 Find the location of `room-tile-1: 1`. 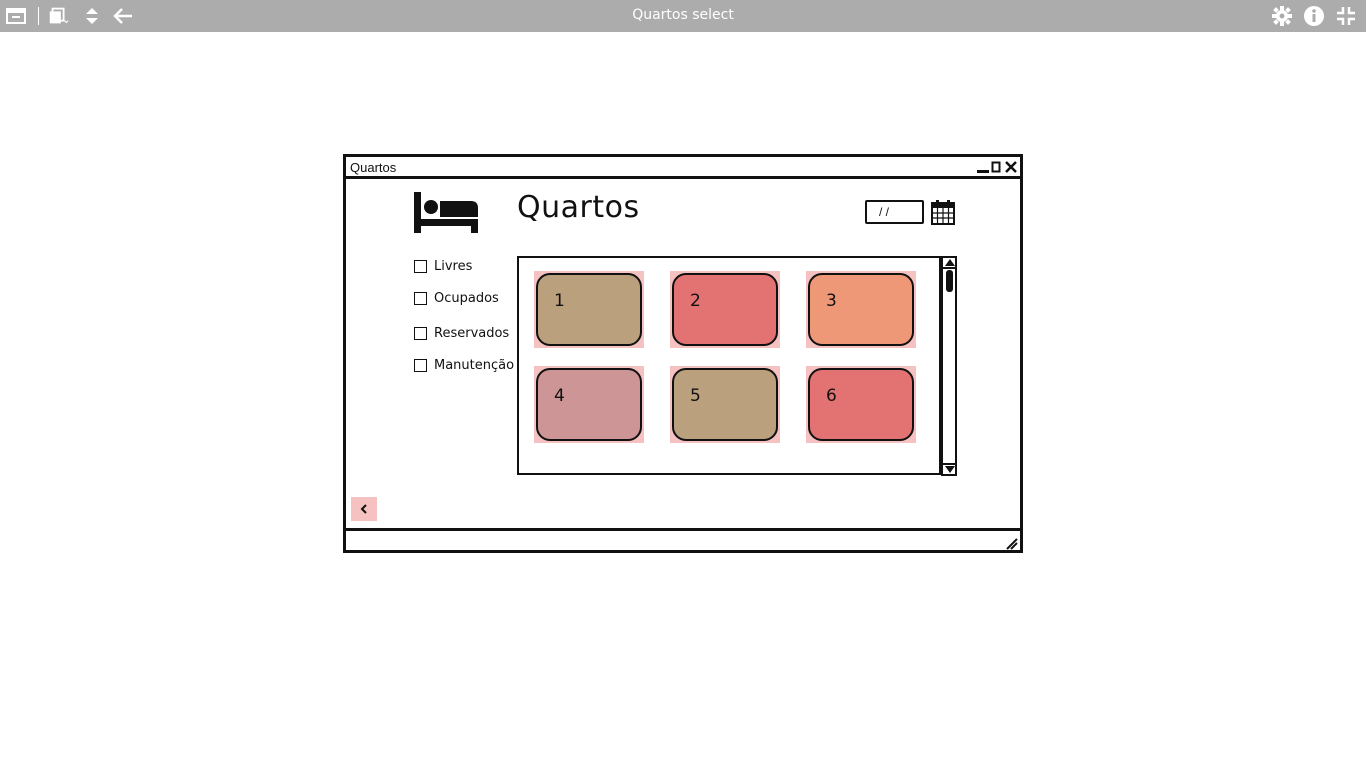

room-tile-1: 1 is located at coordinates (589, 309).